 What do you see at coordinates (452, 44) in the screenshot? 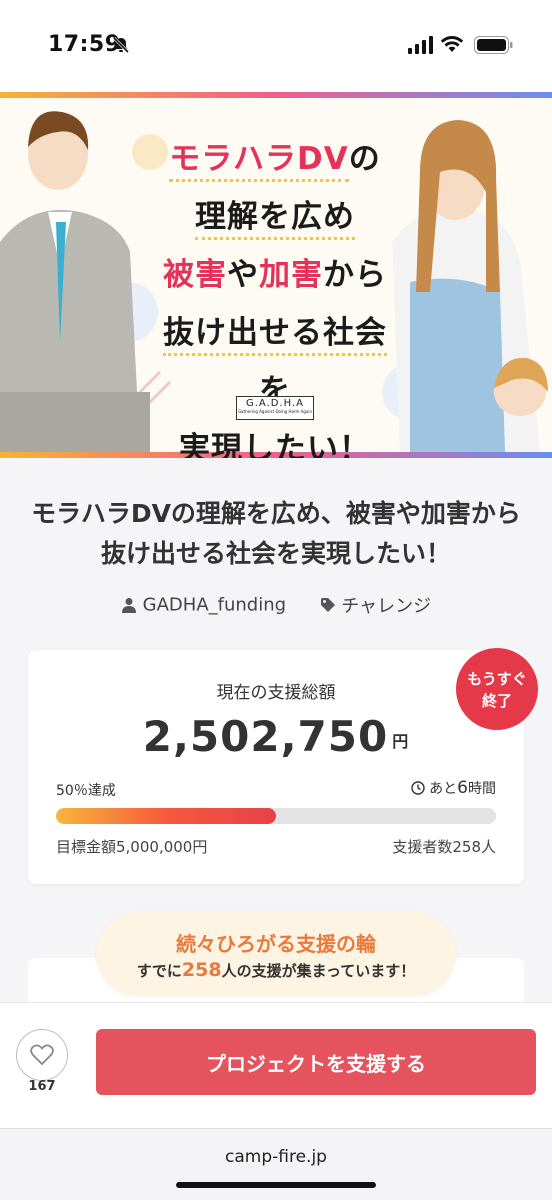
I see `wifi-icon` at bounding box center [452, 44].